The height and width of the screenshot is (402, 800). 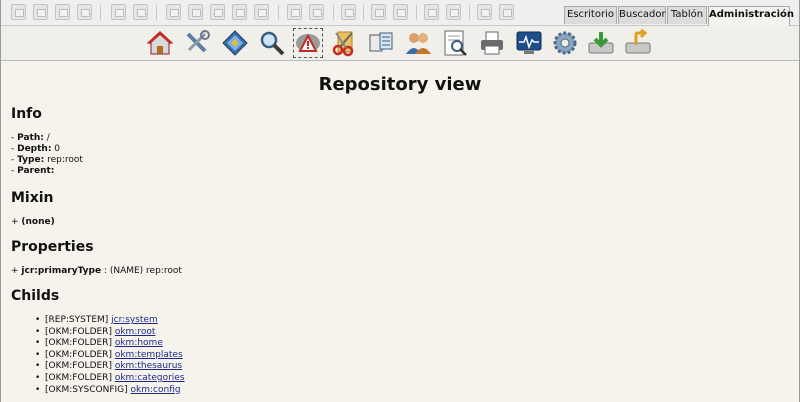 What do you see at coordinates (484, 12) in the screenshot?
I see `find-icon` at bounding box center [484, 12].